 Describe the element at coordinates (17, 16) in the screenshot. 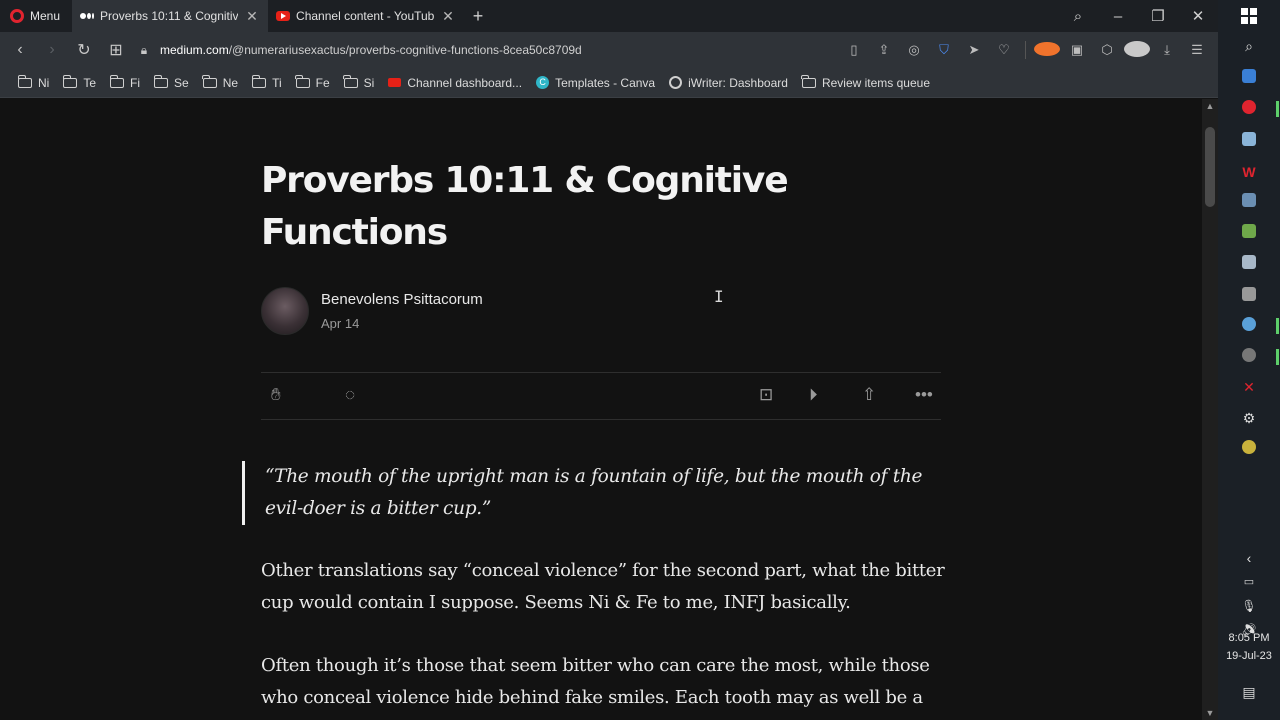

I see `opera-logo-icon` at that location.